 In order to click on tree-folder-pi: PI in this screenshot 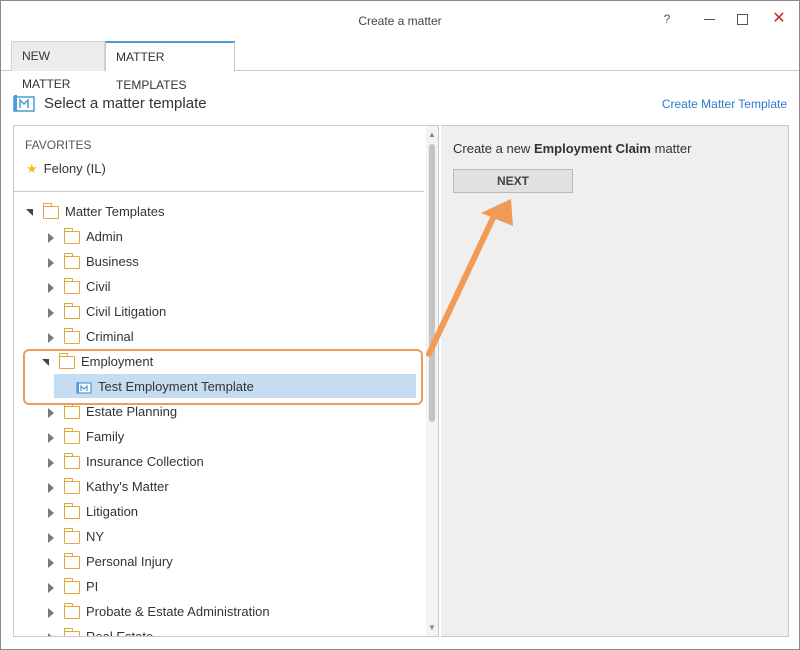, I will do `click(72, 586)`.